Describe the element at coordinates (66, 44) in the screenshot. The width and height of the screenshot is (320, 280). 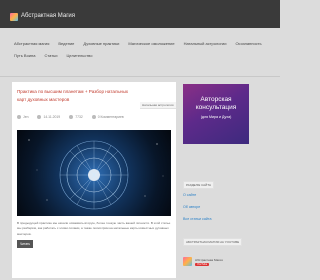
I see `nav-item: Ведение` at that location.